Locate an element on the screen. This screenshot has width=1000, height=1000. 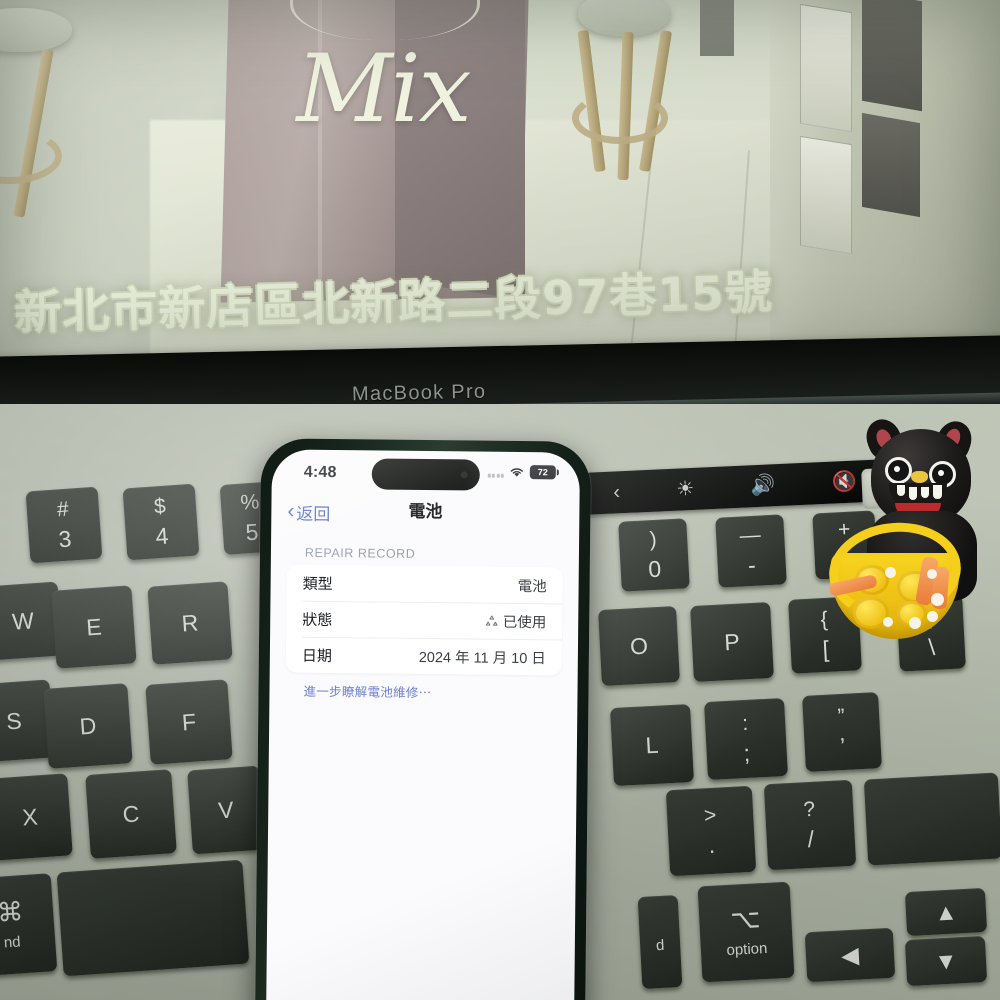
row-status-value: 已使用 is located at coordinates (515, 621).